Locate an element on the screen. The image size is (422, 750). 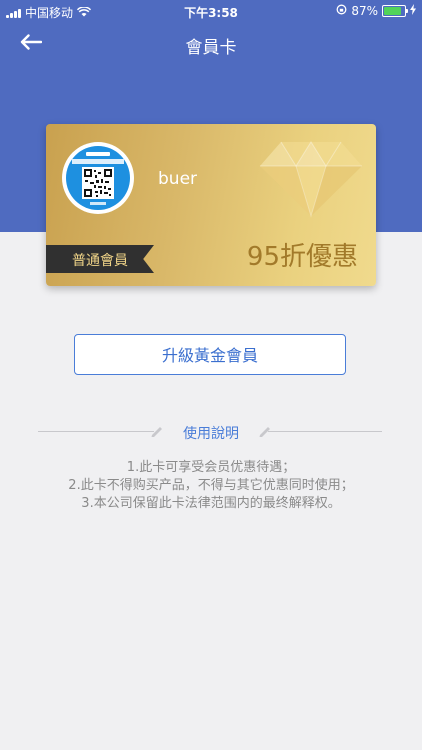
avatar-qr-image is located at coordinates (98, 178).